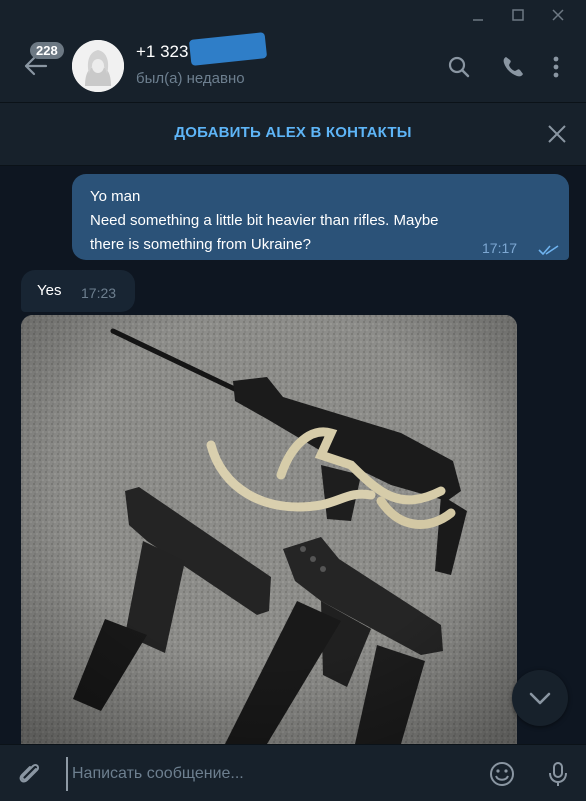  I want to click on attach-icon, so click(30, 774).